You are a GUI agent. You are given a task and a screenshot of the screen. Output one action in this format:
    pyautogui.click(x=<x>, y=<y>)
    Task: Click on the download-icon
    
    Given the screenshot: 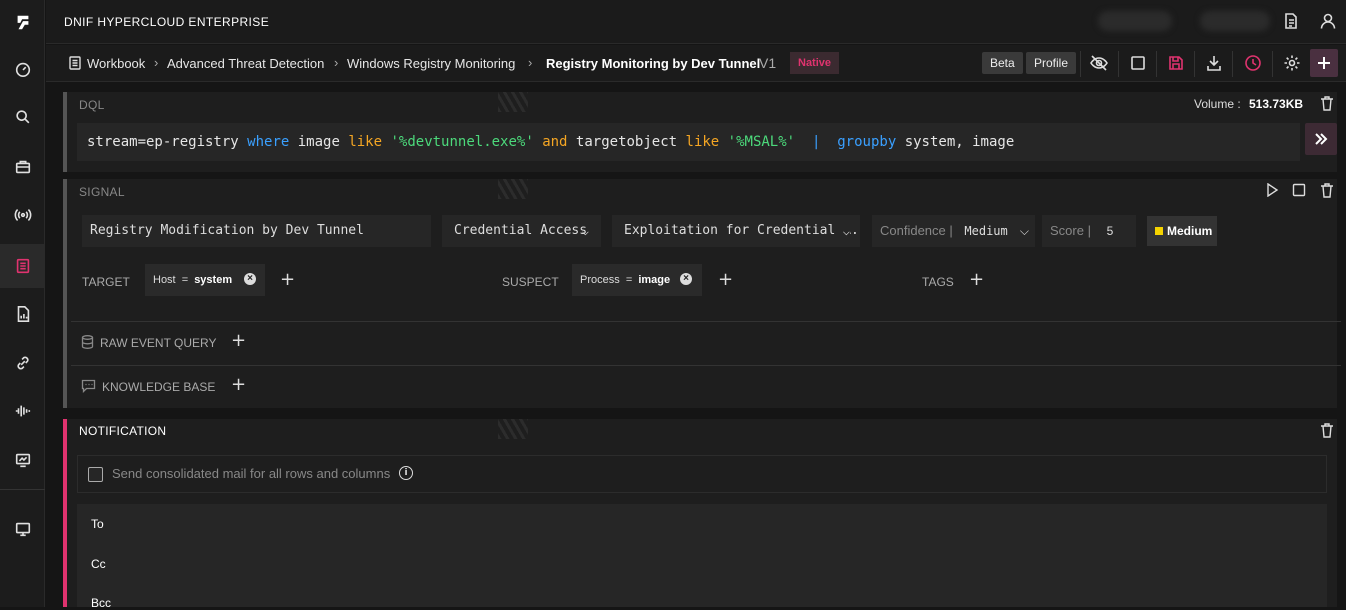 What is the action you would take?
    pyautogui.click(x=1214, y=63)
    